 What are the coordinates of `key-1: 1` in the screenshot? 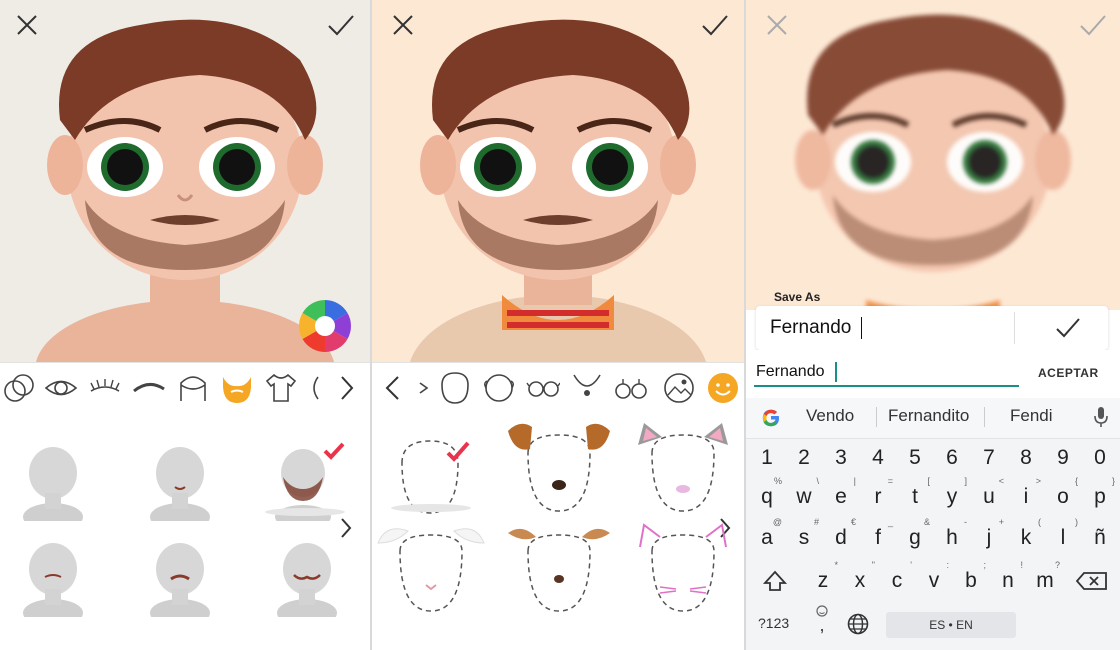 It's located at (767, 458).